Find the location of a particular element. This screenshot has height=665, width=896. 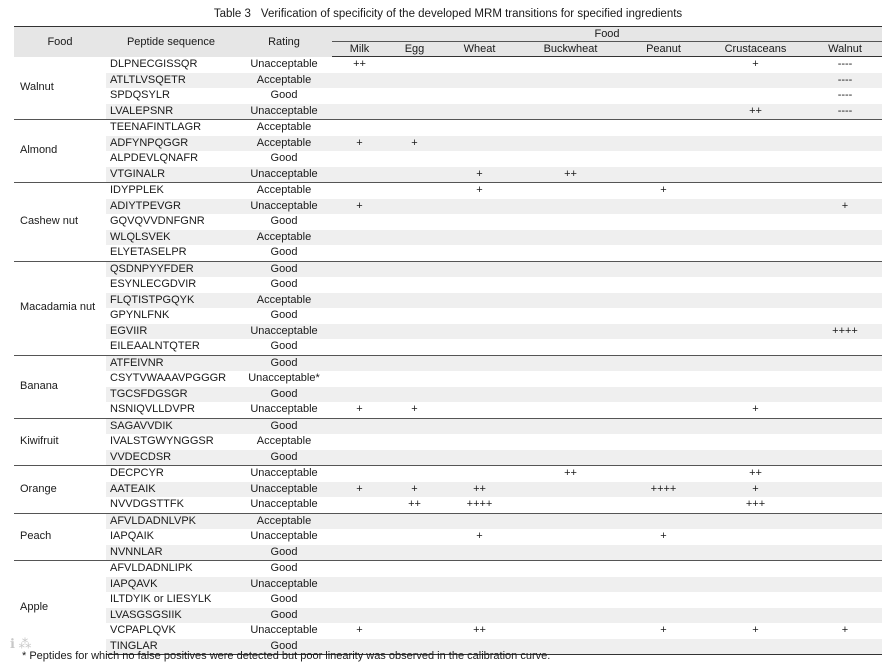

table-row: IVALSTGWYNGGSR Acceptable is located at coordinates (448, 442).